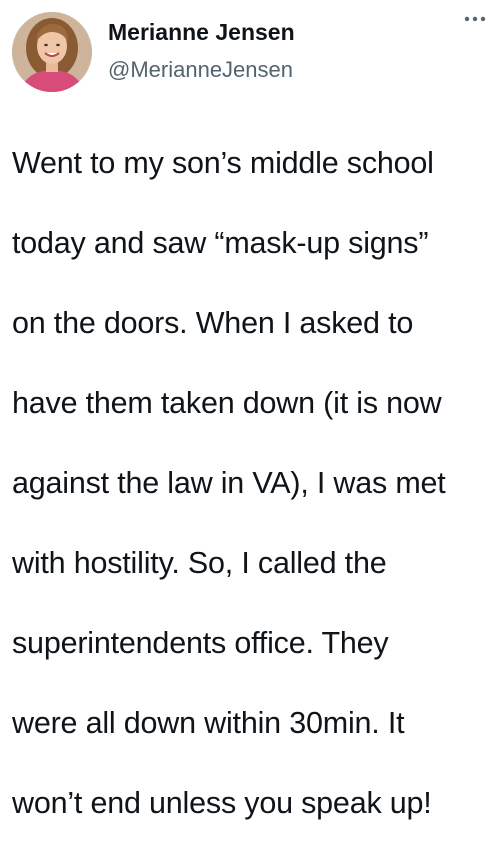 The width and height of the screenshot is (500, 863). Describe the element at coordinates (201, 51) in the screenshot. I see `user-info: Merianne Jensen @MerianneJensen` at that location.